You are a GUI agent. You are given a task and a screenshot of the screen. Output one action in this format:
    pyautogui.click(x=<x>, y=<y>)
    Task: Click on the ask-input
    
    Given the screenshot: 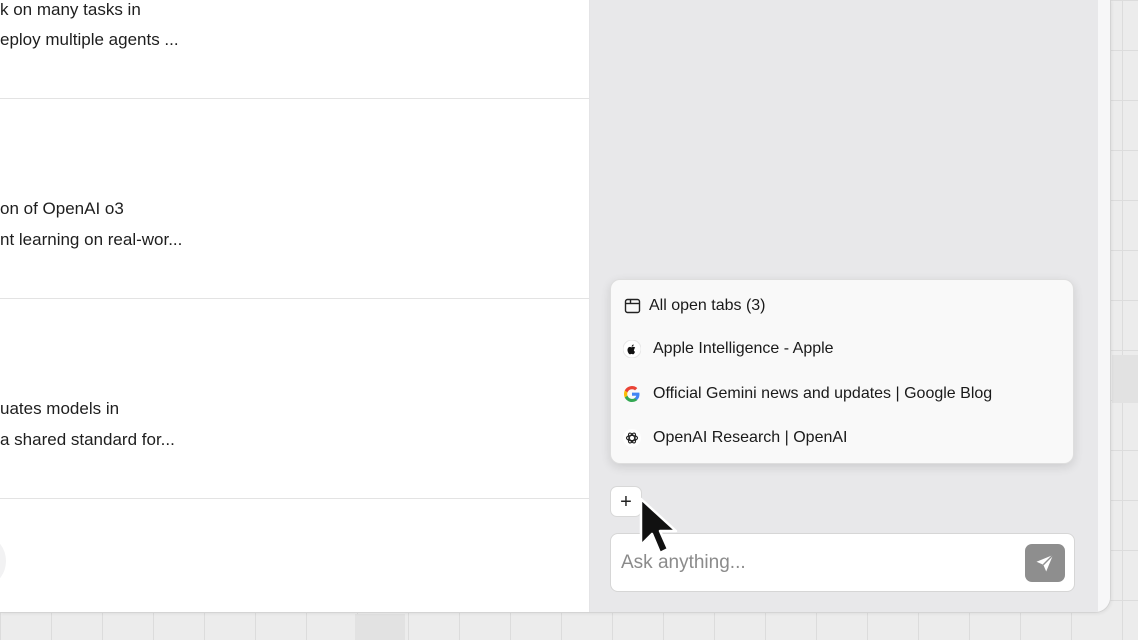 What is the action you would take?
    pyautogui.click(x=816, y=563)
    